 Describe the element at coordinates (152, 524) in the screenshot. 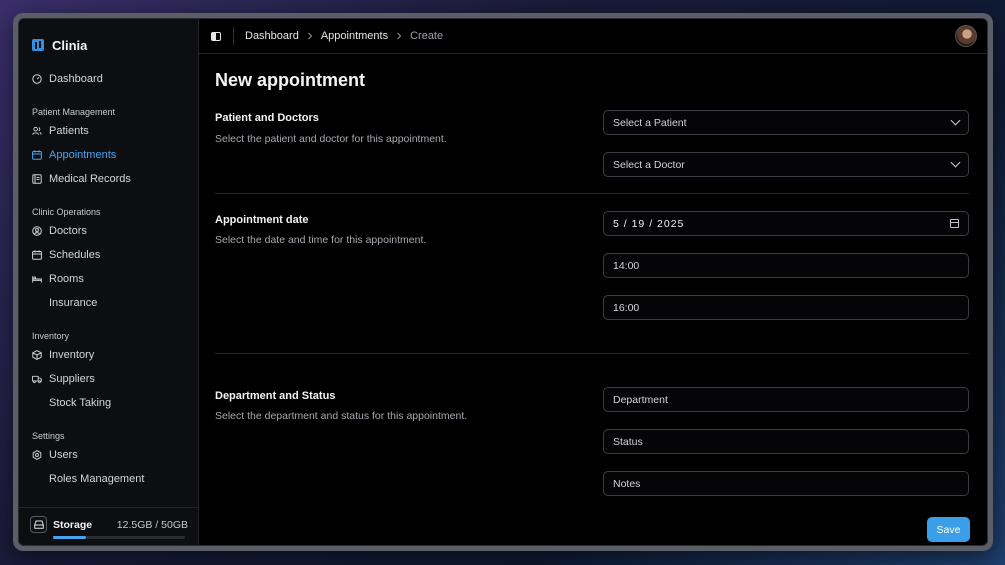

I see `storage-value: 12.5GB / 50GB` at that location.